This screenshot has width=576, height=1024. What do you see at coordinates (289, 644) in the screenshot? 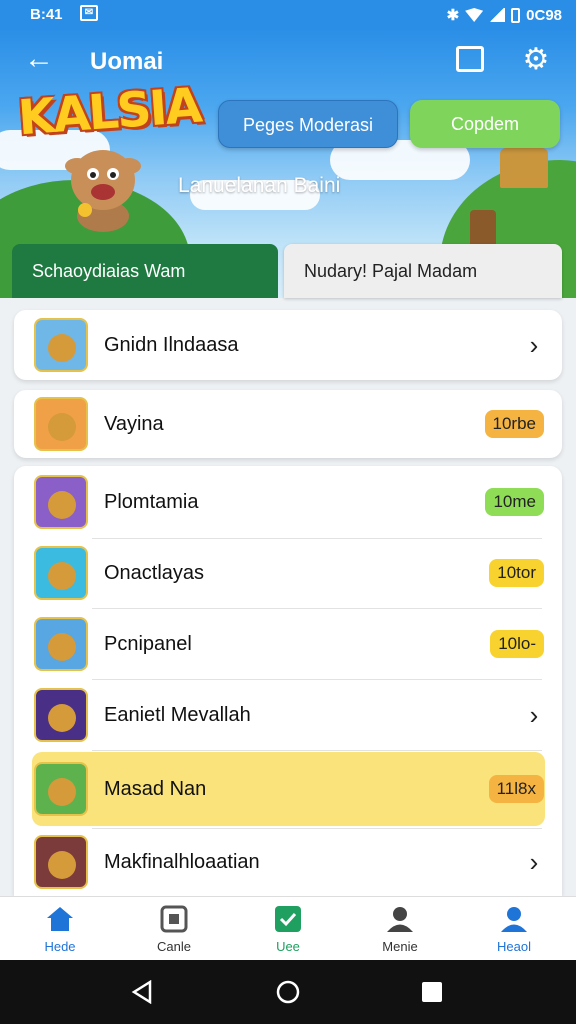
I see `list-item: Pcnipanel 10lo-` at bounding box center [289, 644].